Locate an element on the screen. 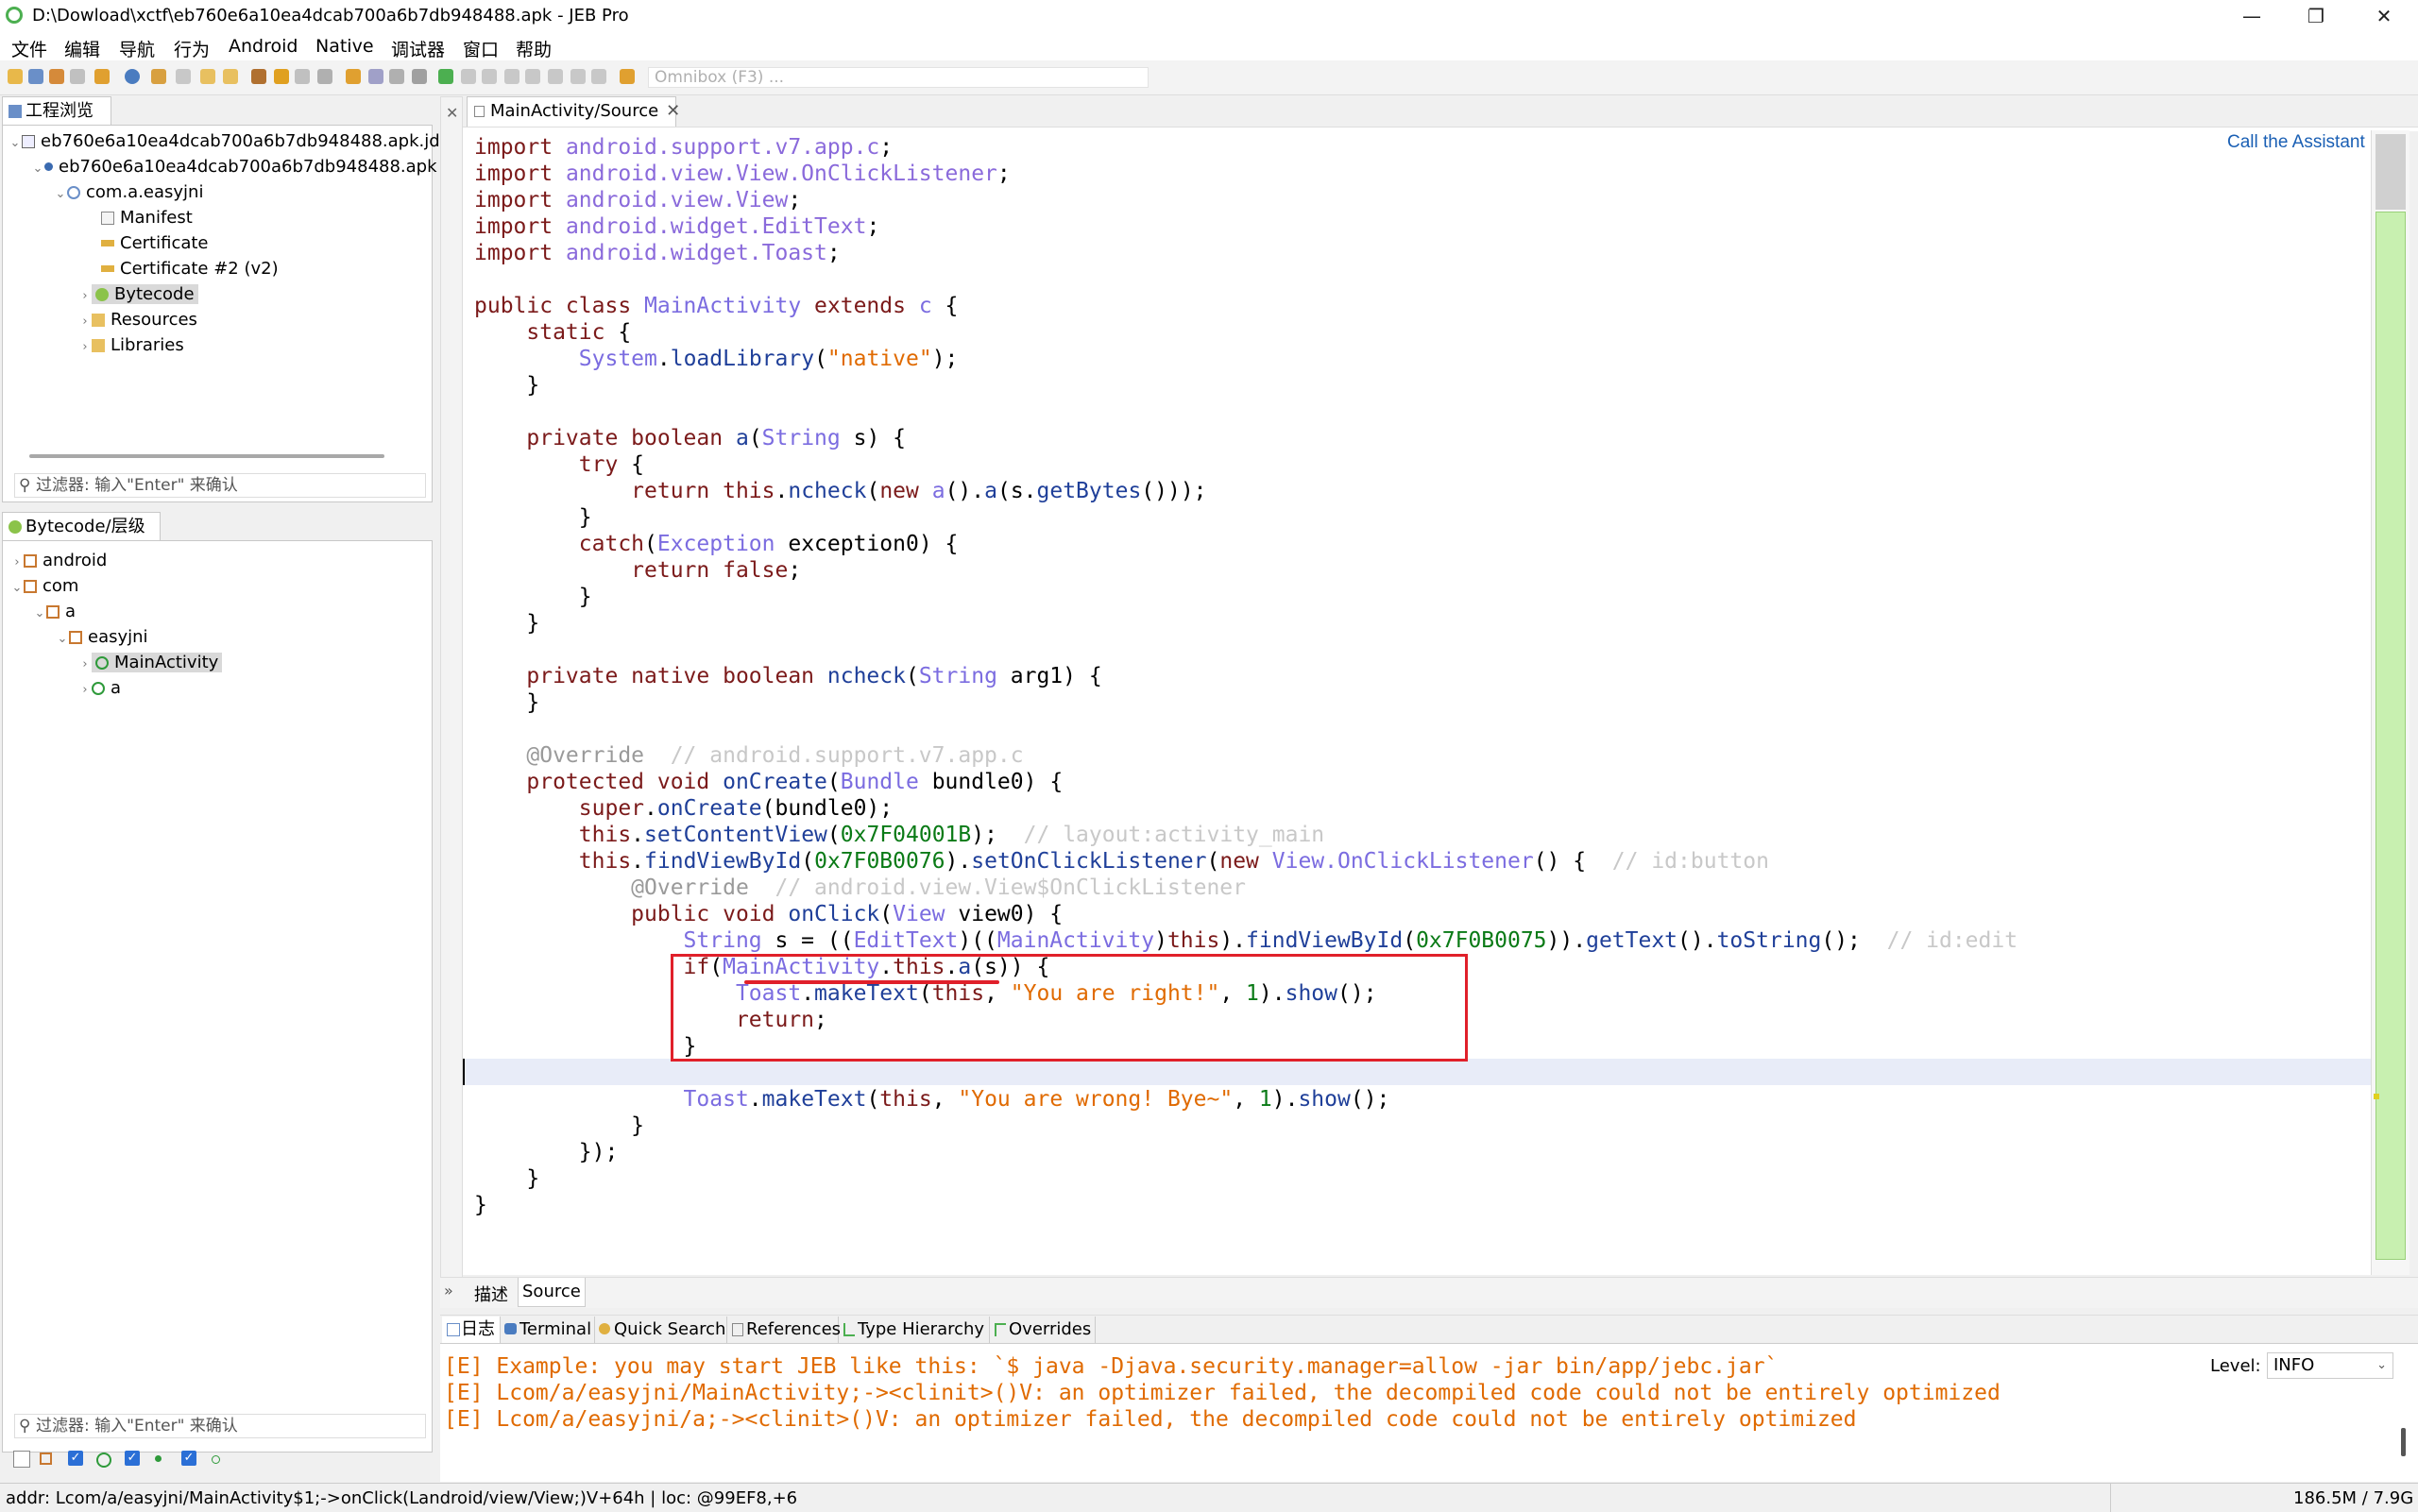 The height and width of the screenshot is (1512, 2418). menu-window: 窗口 is located at coordinates (481, 48).